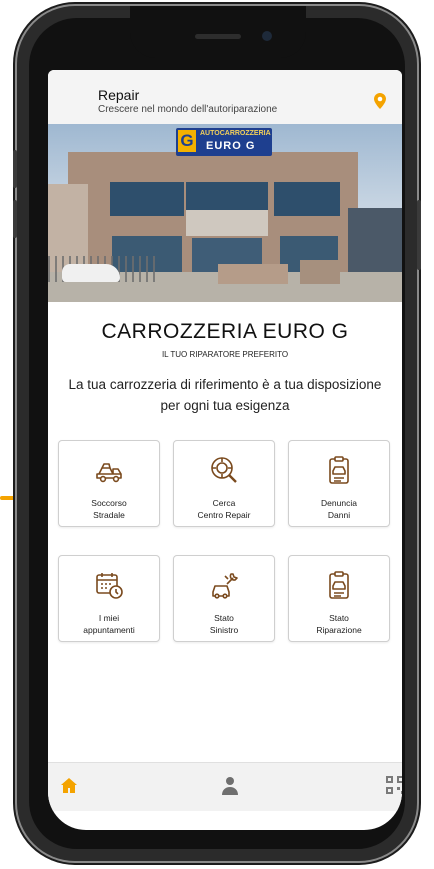  I want to click on tile-label-line2: appuntamenti, so click(109, 630).